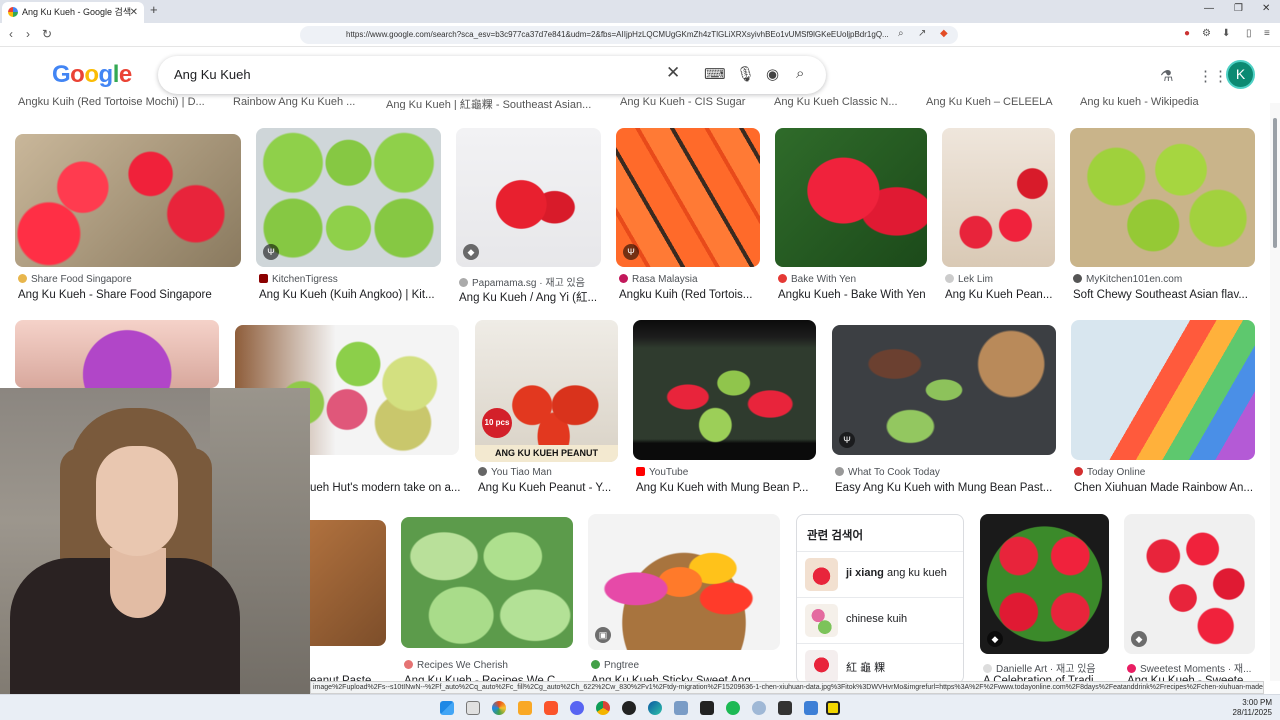 This screenshot has height=720, width=1280. Describe the element at coordinates (1249, 33) in the screenshot. I see `sidebar-icon: ▯` at that location.